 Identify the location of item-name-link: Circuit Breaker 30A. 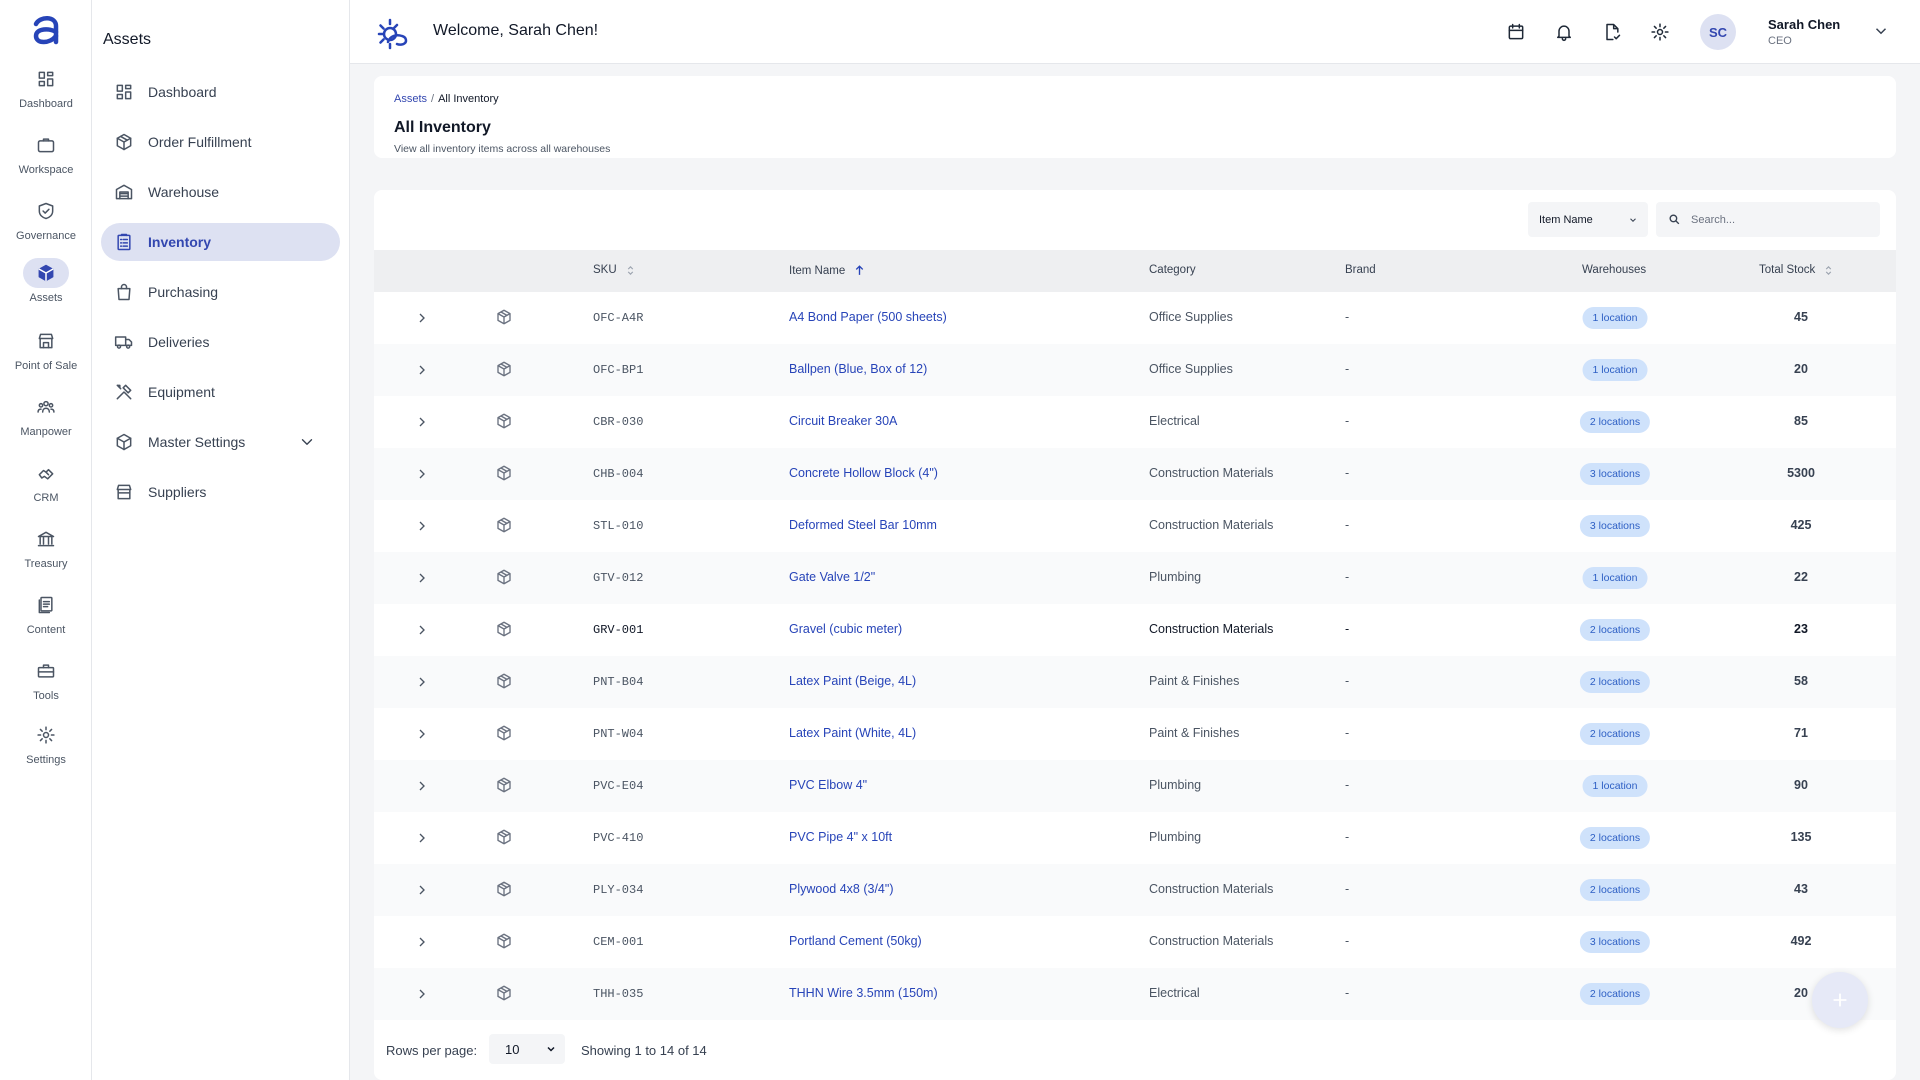
(843, 421).